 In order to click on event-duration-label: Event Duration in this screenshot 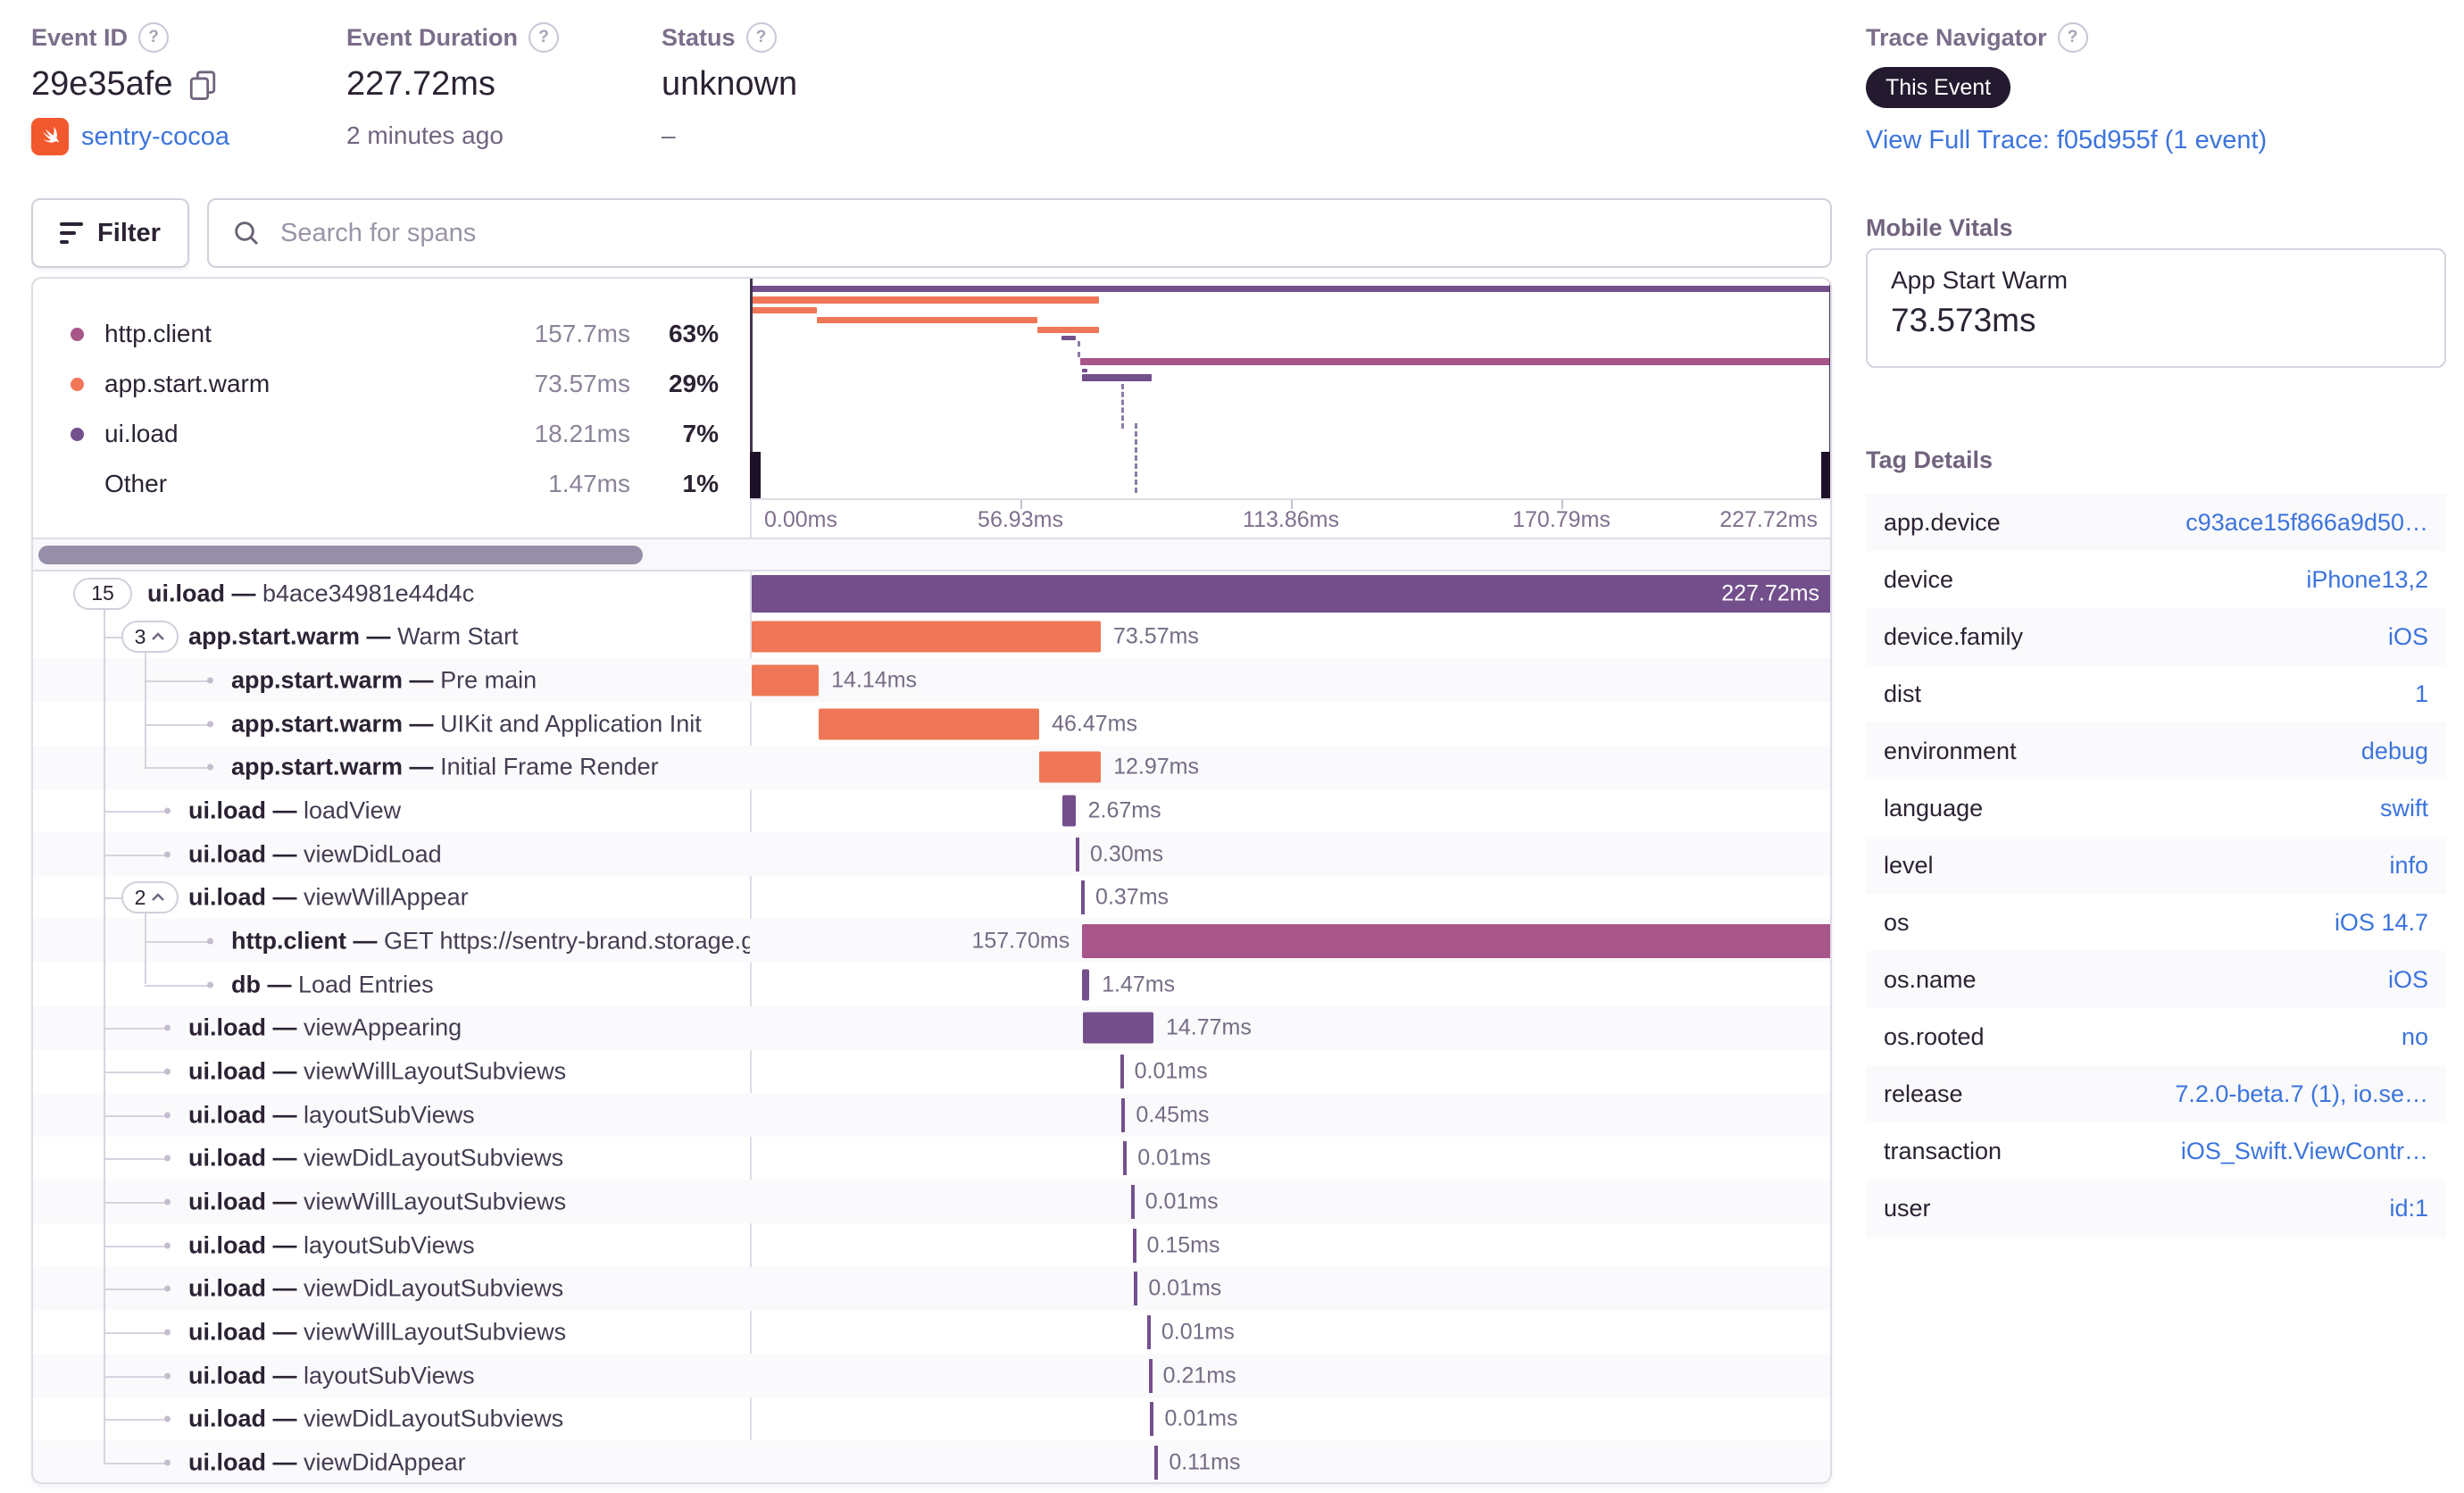, I will do `click(432, 37)`.